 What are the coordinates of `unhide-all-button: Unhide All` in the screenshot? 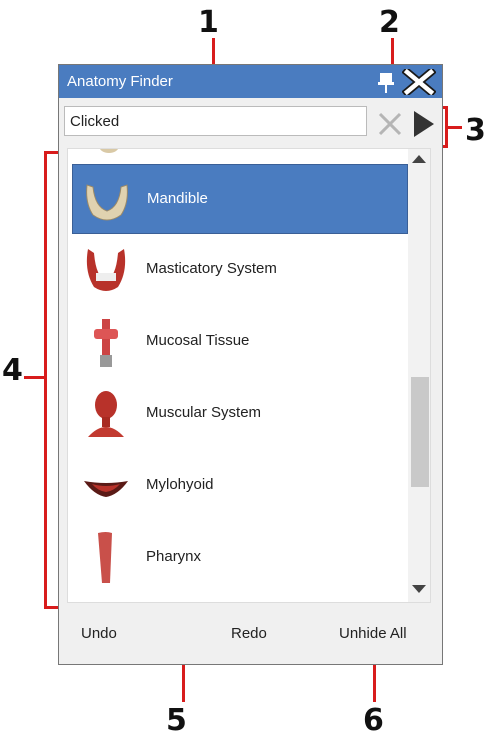 It's located at (373, 633).